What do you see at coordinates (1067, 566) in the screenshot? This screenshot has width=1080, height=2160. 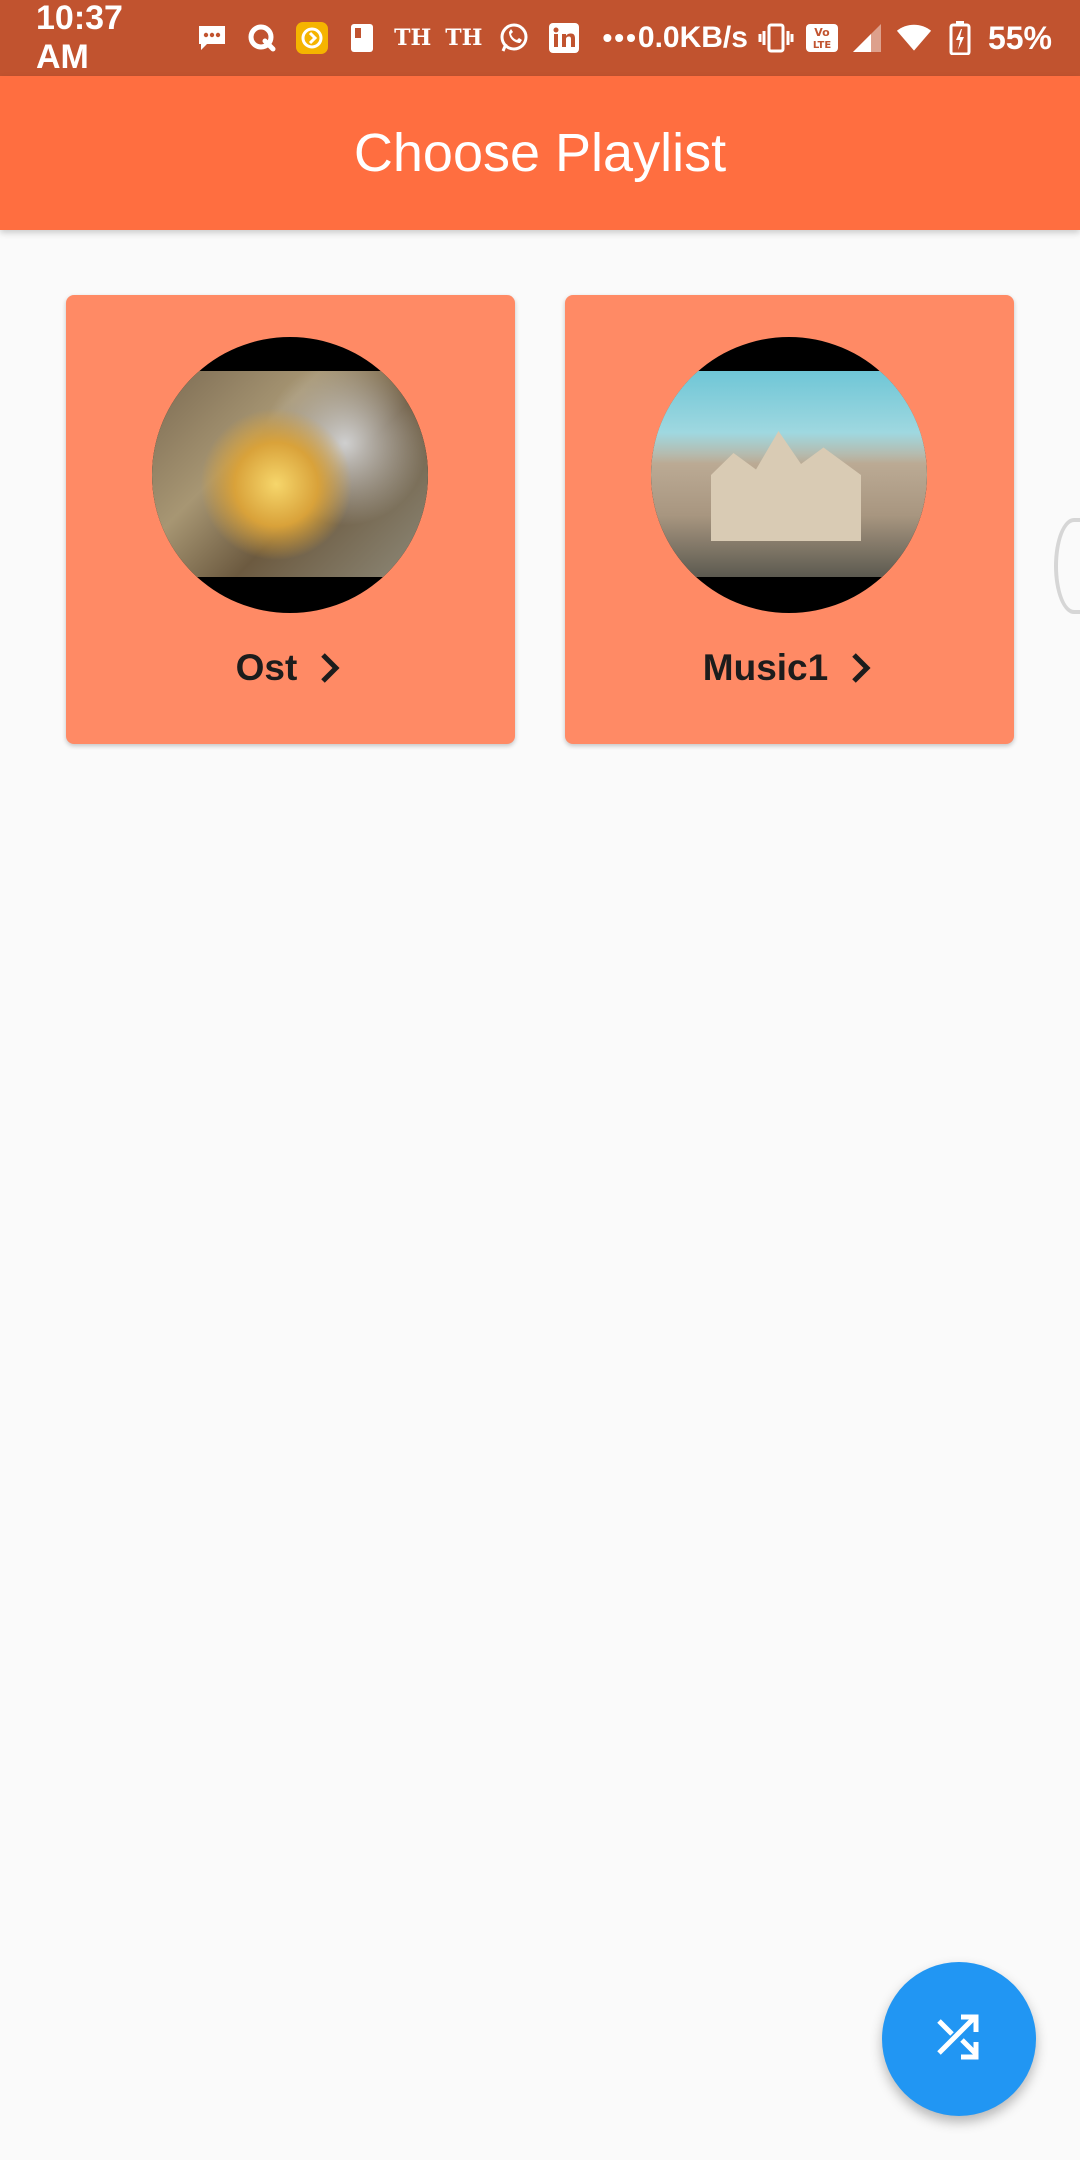 I see `edge-panel-handle` at bounding box center [1067, 566].